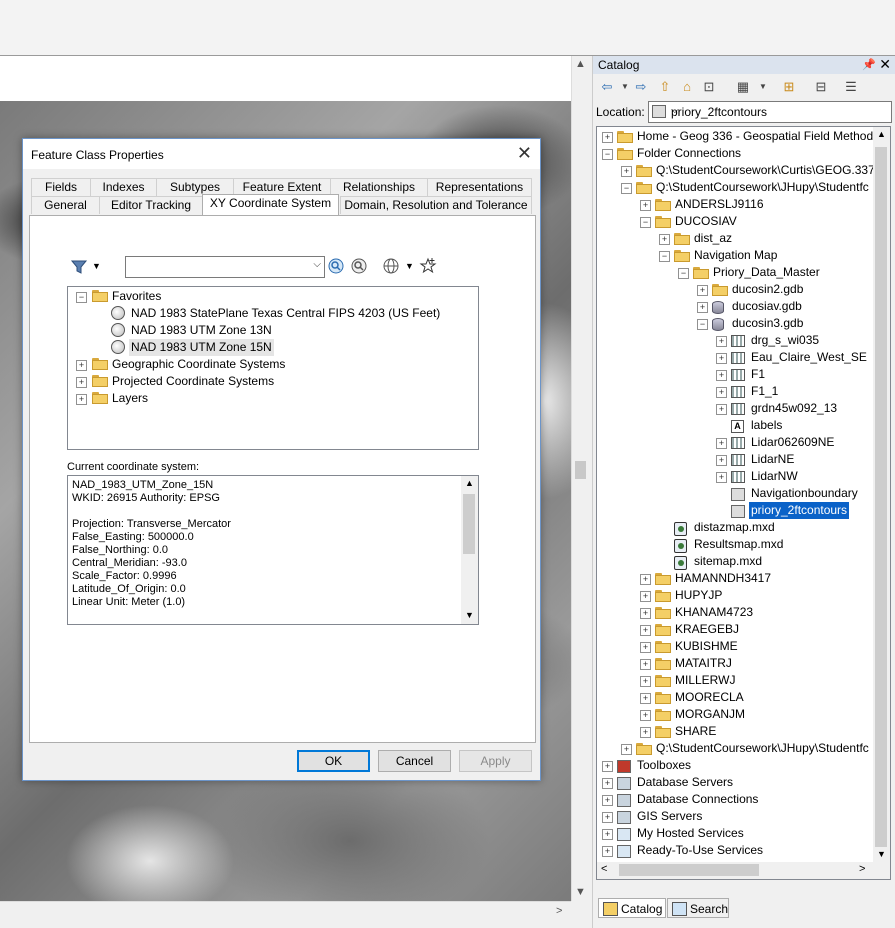 Image resolution: width=895 pixels, height=928 pixels. Describe the element at coordinates (767, 289) in the screenshot. I see `catalog-tree-item: ducosin2.gdb` at that location.